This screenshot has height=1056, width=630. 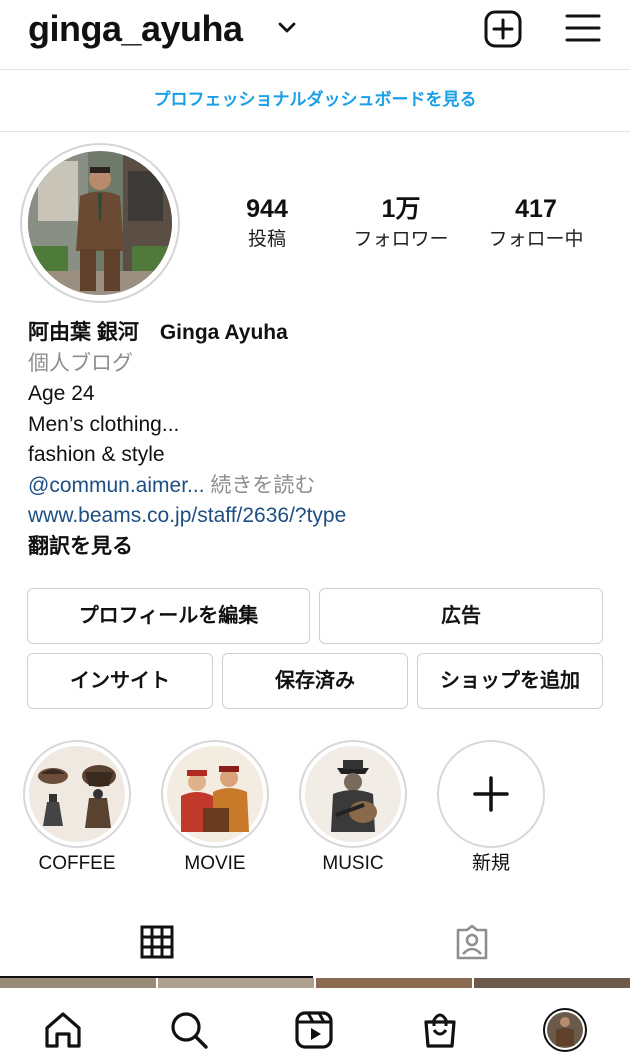 What do you see at coordinates (215, 794) in the screenshot?
I see `movie-highlight-image` at bounding box center [215, 794].